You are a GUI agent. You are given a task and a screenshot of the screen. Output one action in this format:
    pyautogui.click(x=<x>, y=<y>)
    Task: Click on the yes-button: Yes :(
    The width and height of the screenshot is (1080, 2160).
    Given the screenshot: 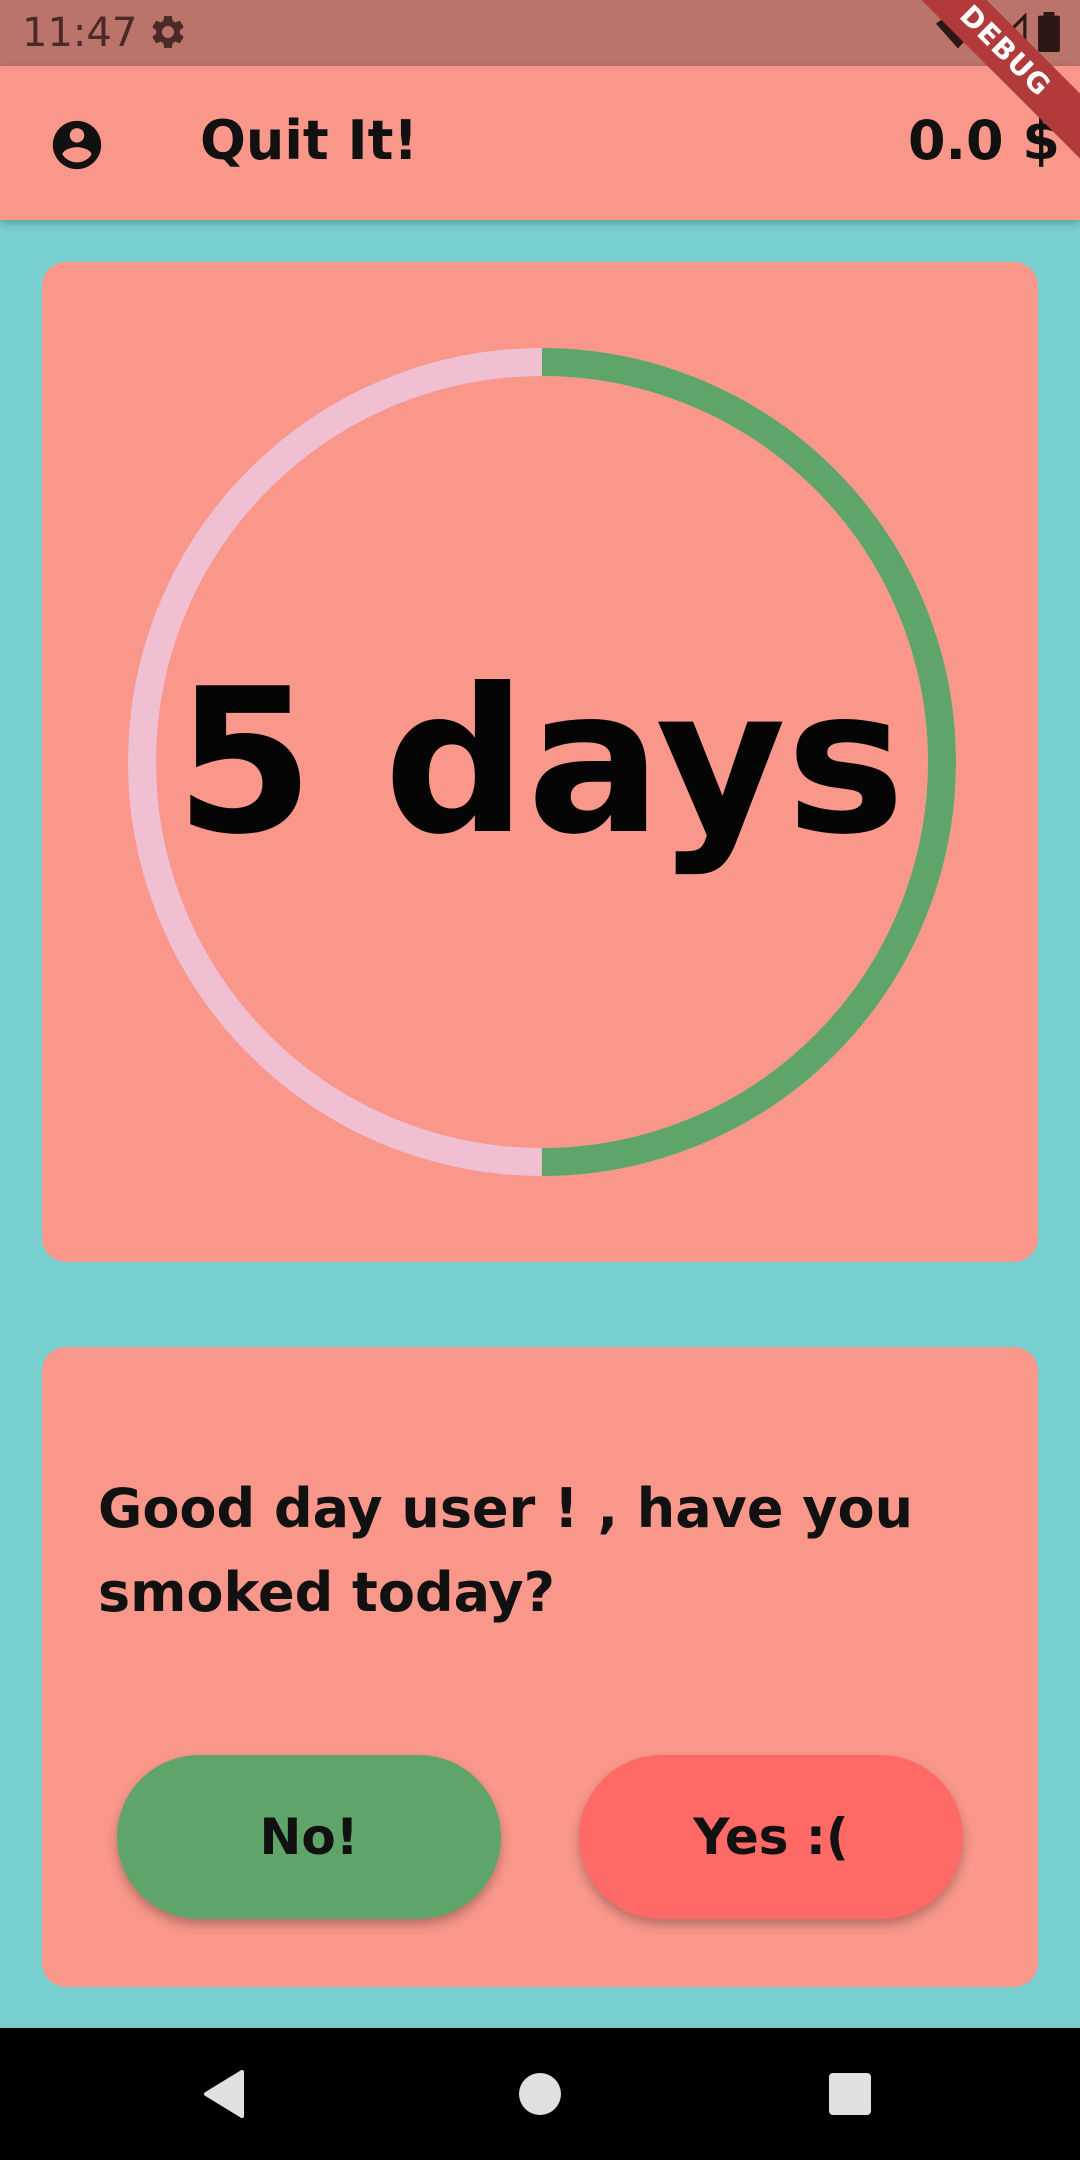 What is the action you would take?
    pyautogui.click(x=771, y=1837)
    